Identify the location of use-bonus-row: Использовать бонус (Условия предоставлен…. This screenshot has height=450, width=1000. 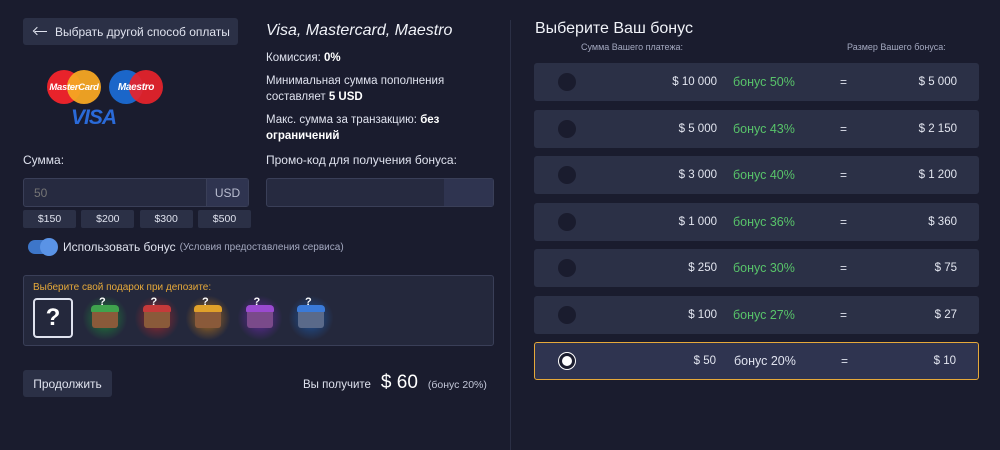
(186, 247).